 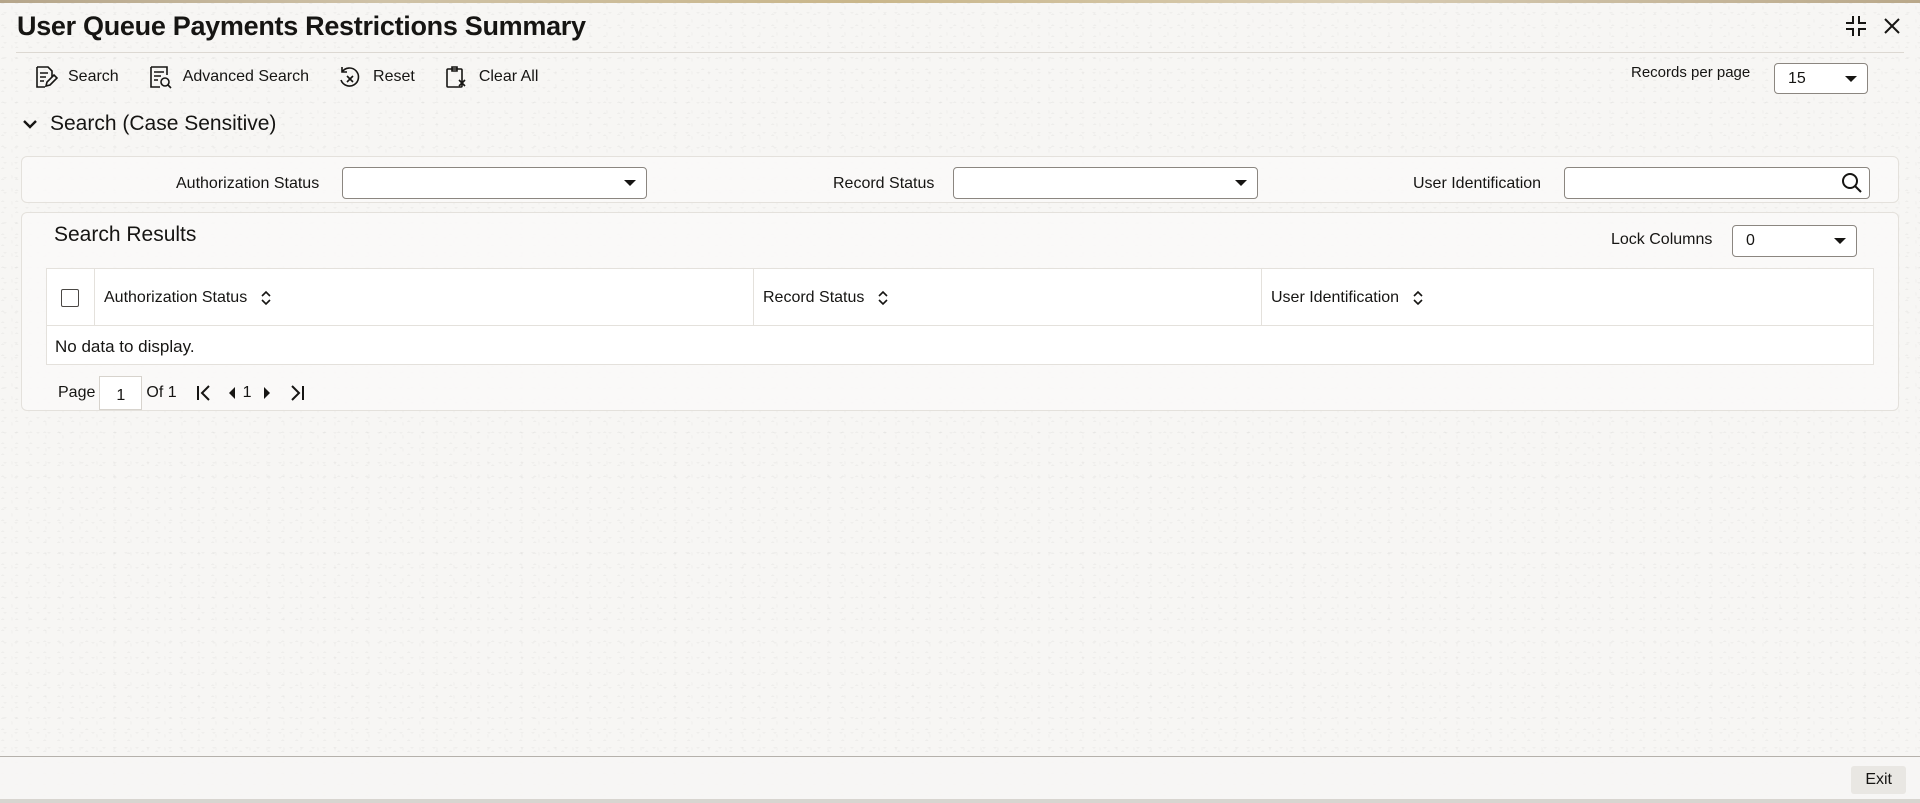 I want to click on search-results-title: Search Results, so click(x=125, y=234).